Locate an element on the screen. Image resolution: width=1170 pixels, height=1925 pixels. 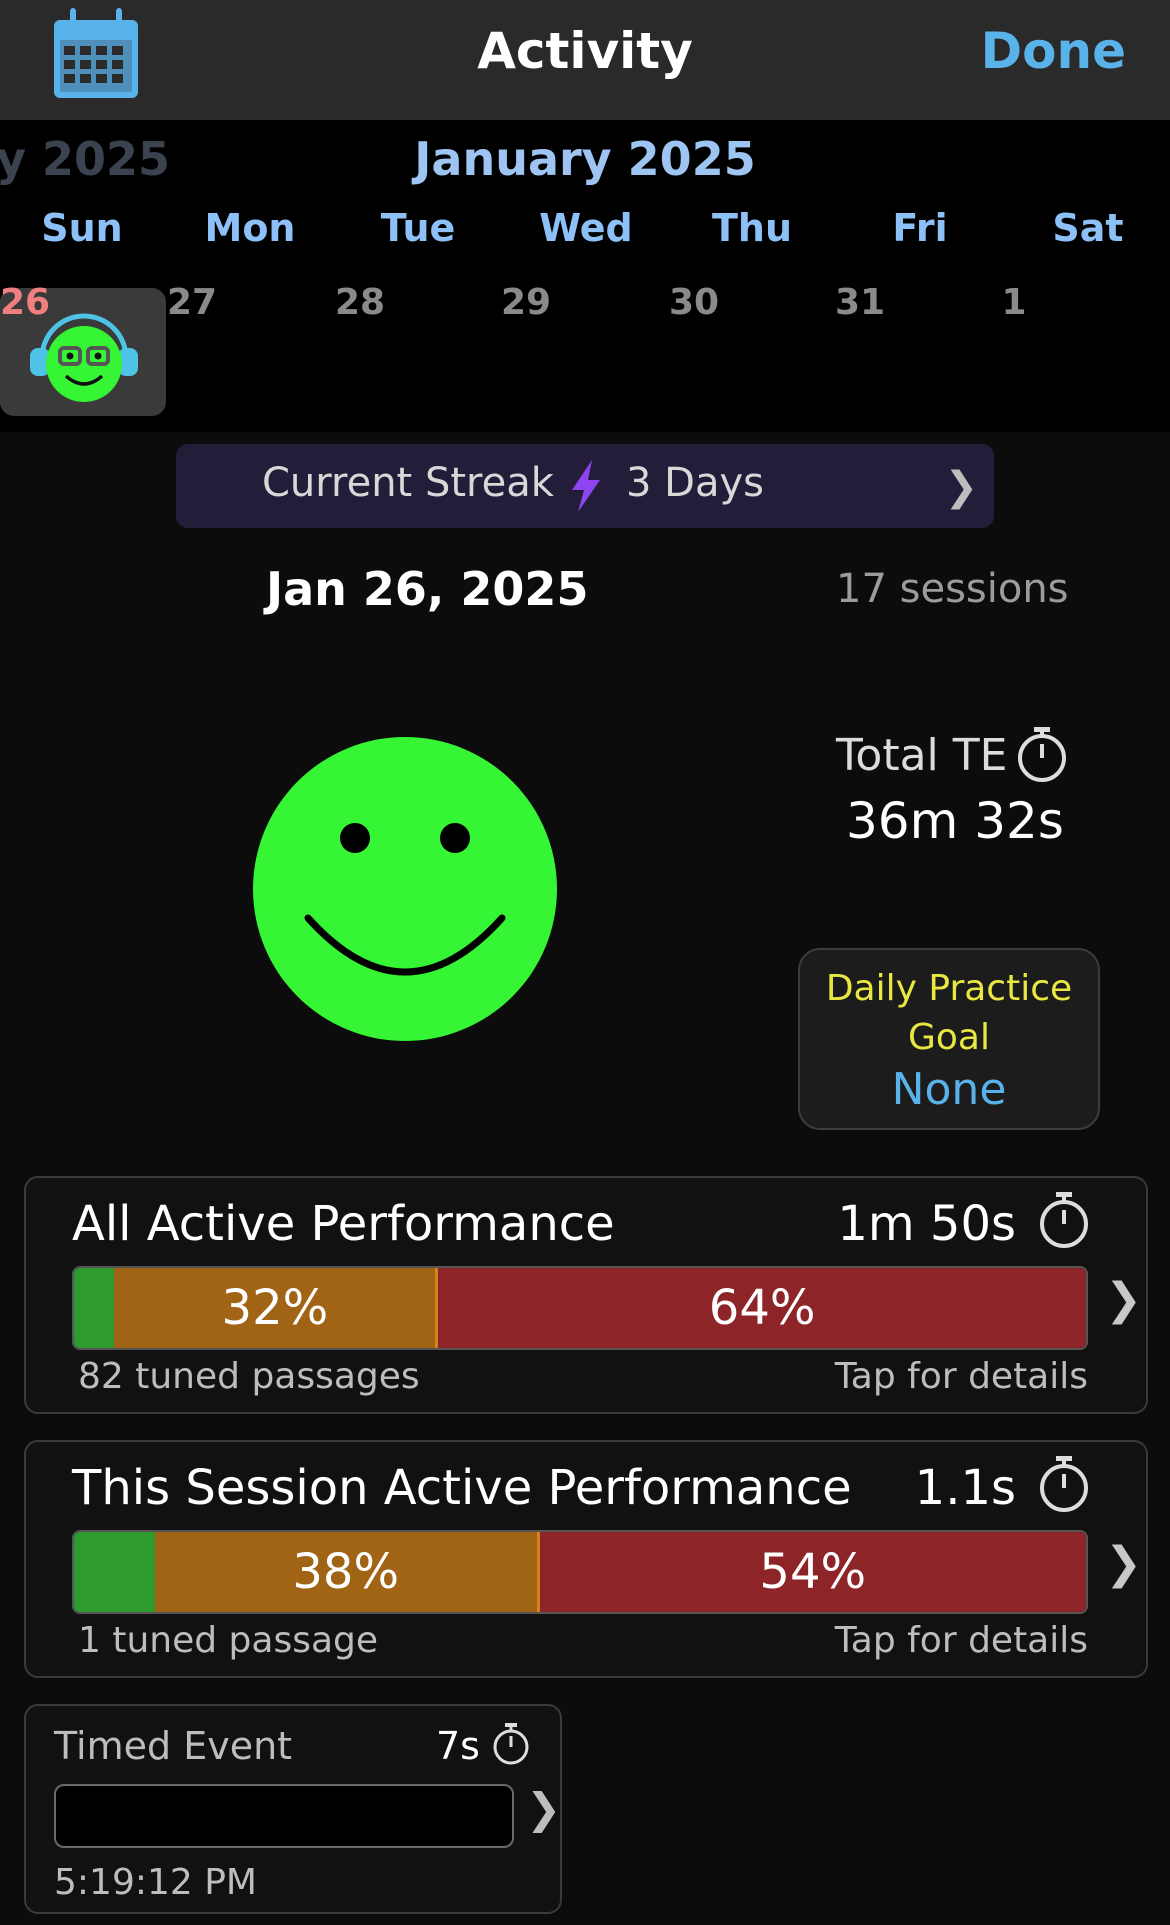
total-te-label: Total TE is located at coordinates (922, 755).